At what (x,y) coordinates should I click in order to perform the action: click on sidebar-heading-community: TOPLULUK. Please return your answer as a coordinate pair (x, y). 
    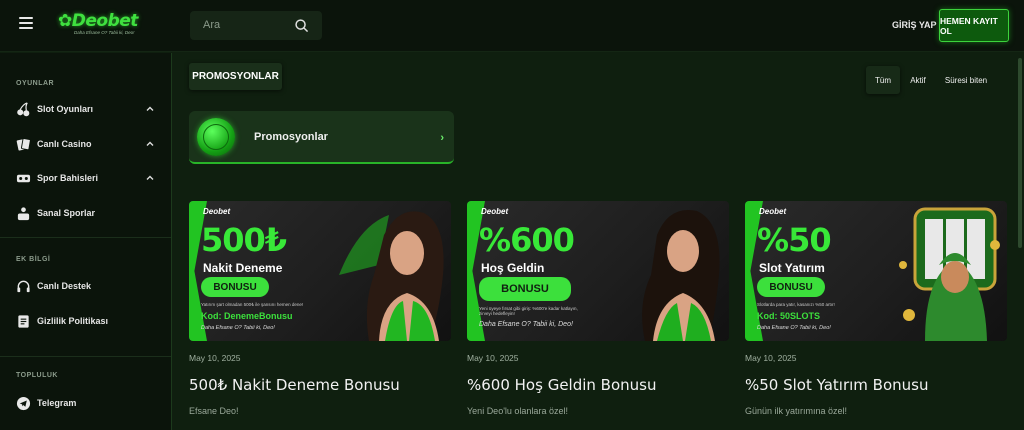
    Looking at the image, I should click on (37, 375).